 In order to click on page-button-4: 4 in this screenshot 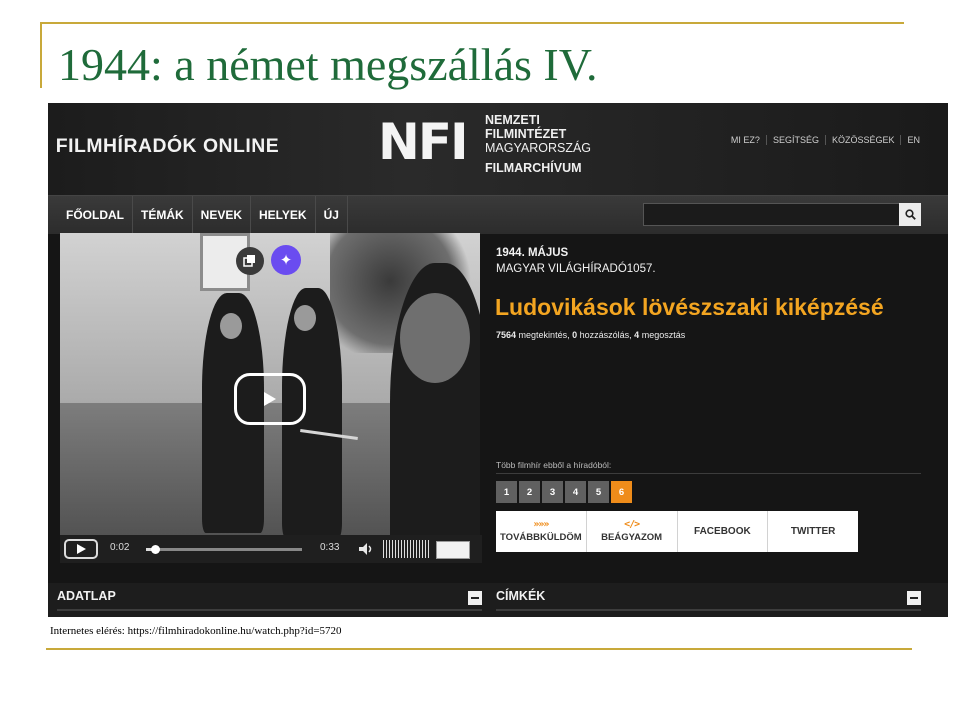, I will do `click(575, 492)`.